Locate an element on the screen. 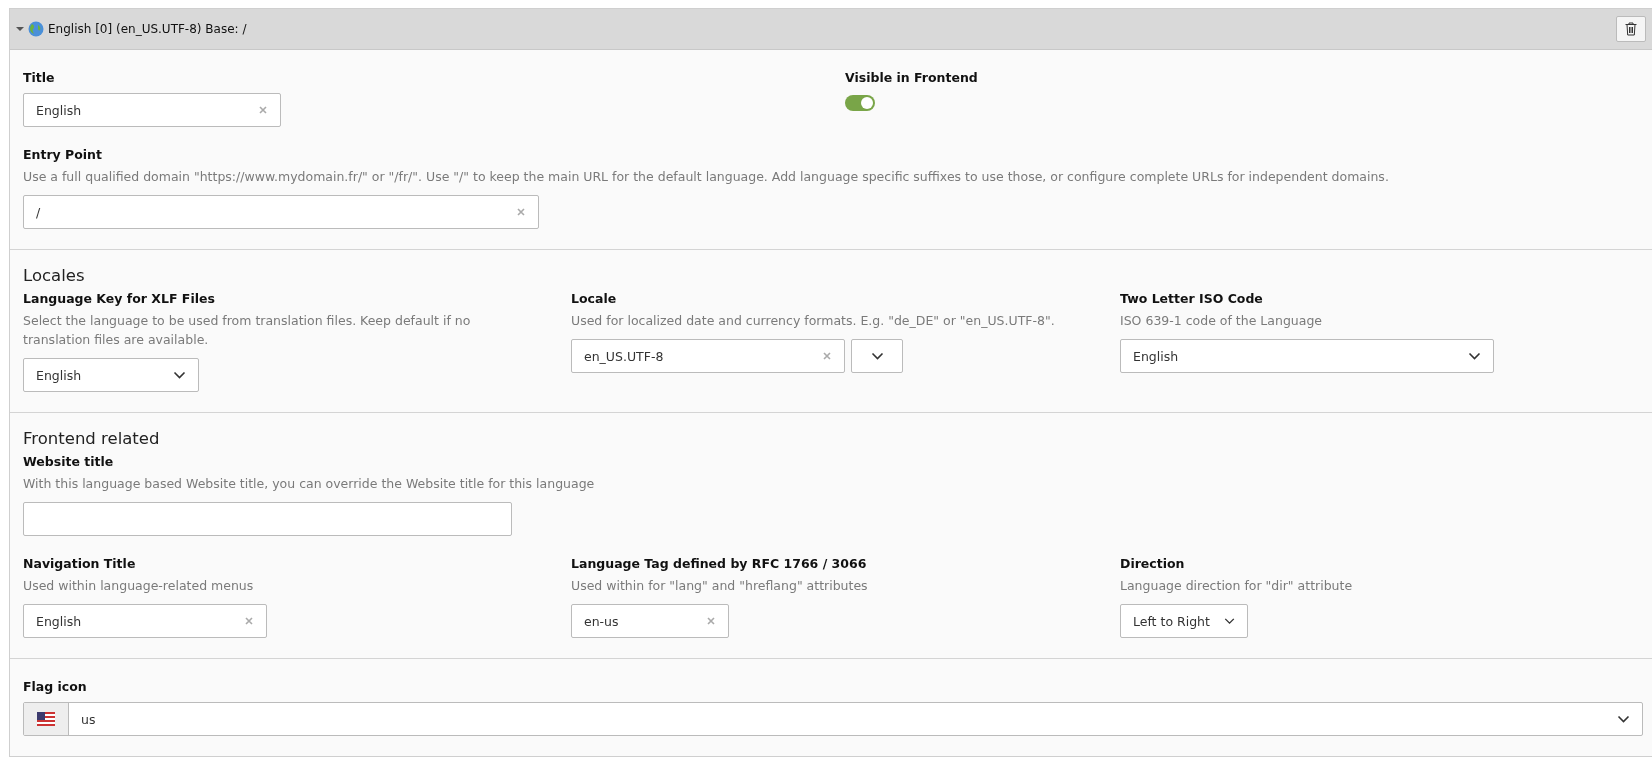 This screenshot has width=1652, height=760. field-label: Title is located at coordinates (39, 77).